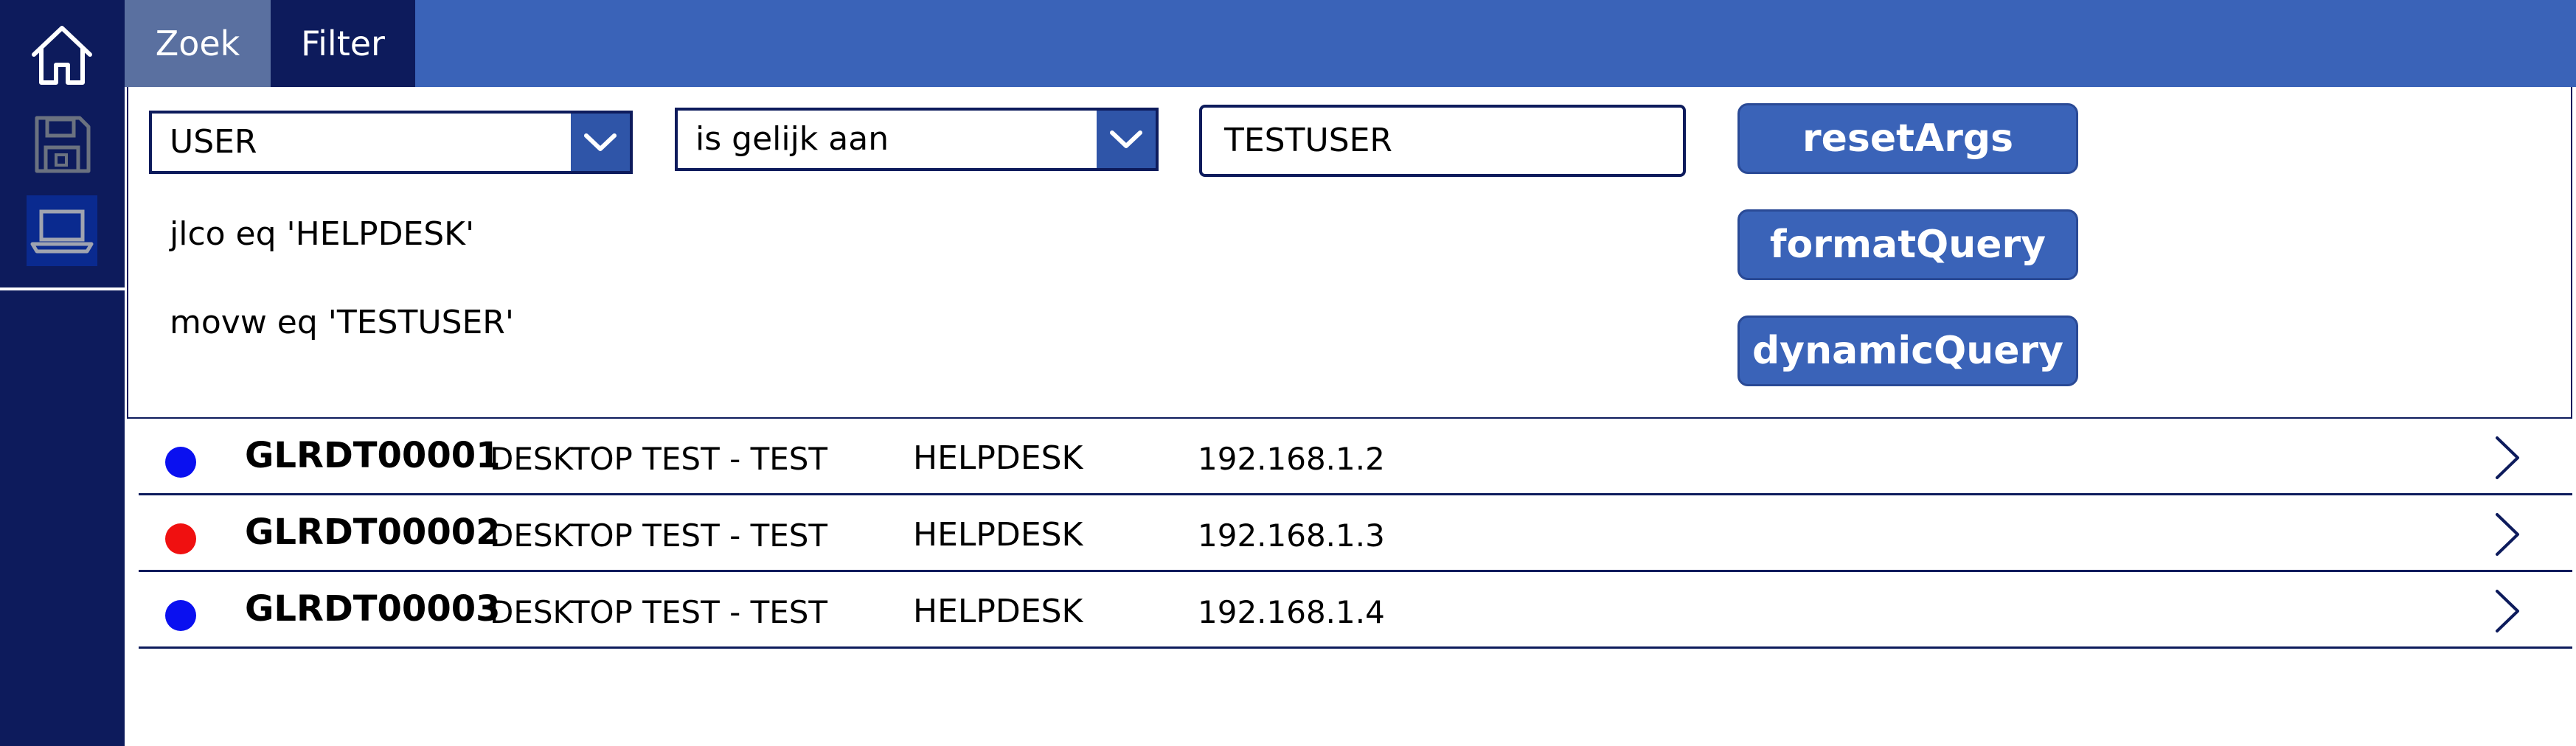 The image size is (2576, 746). What do you see at coordinates (792, 139) in the screenshot?
I see `operator-dropdown-value: is gelijk aan` at bounding box center [792, 139].